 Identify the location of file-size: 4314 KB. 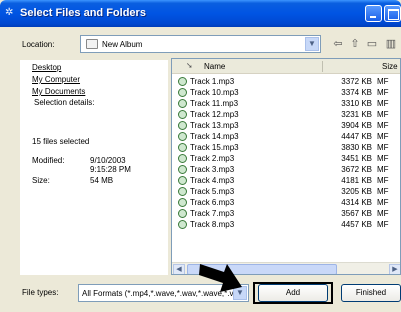
(356, 202).